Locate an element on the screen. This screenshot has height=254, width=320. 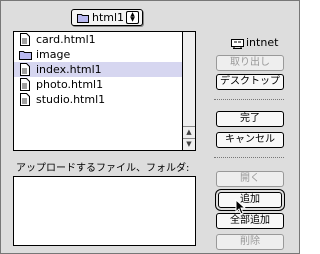
mouse-pointer-icon is located at coordinates (241, 206).